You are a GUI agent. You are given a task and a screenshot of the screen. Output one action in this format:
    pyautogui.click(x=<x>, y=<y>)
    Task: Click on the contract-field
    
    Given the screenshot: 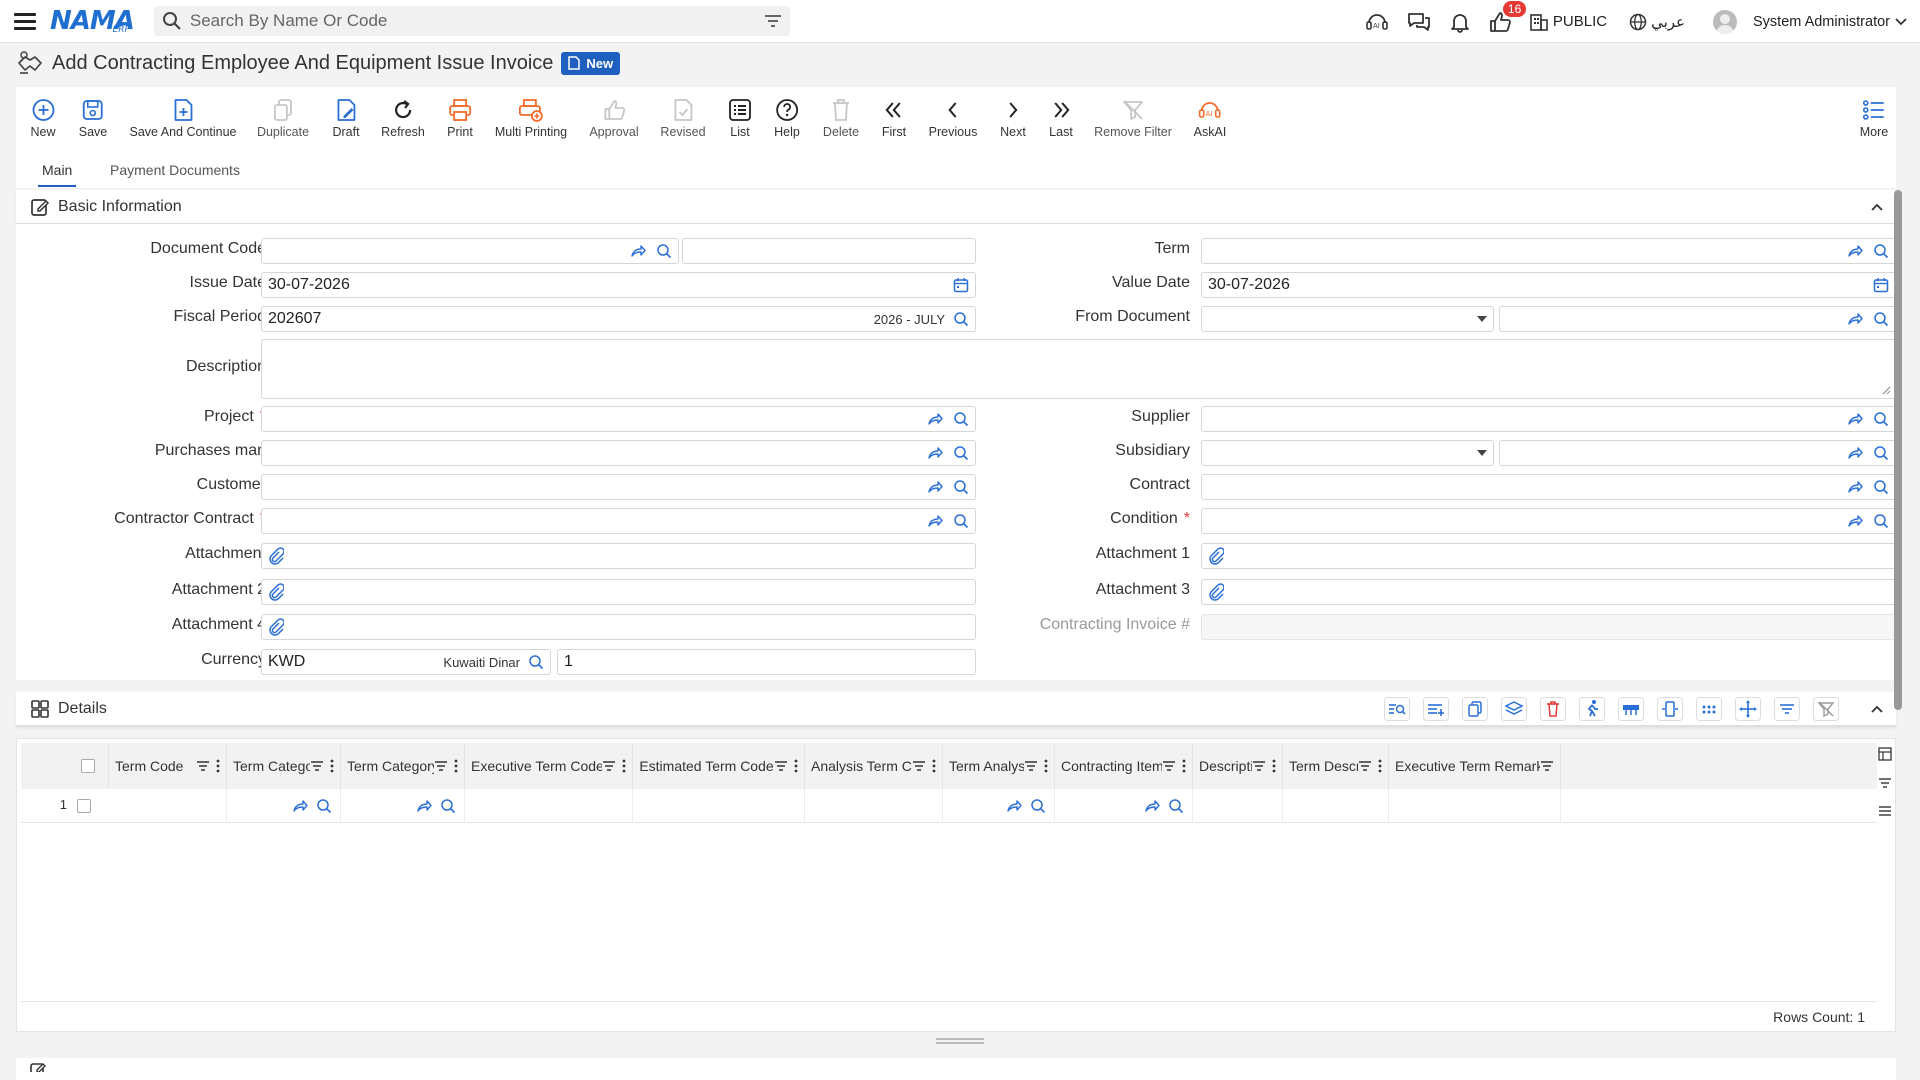 What is the action you would take?
    pyautogui.click(x=1548, y=487)
    